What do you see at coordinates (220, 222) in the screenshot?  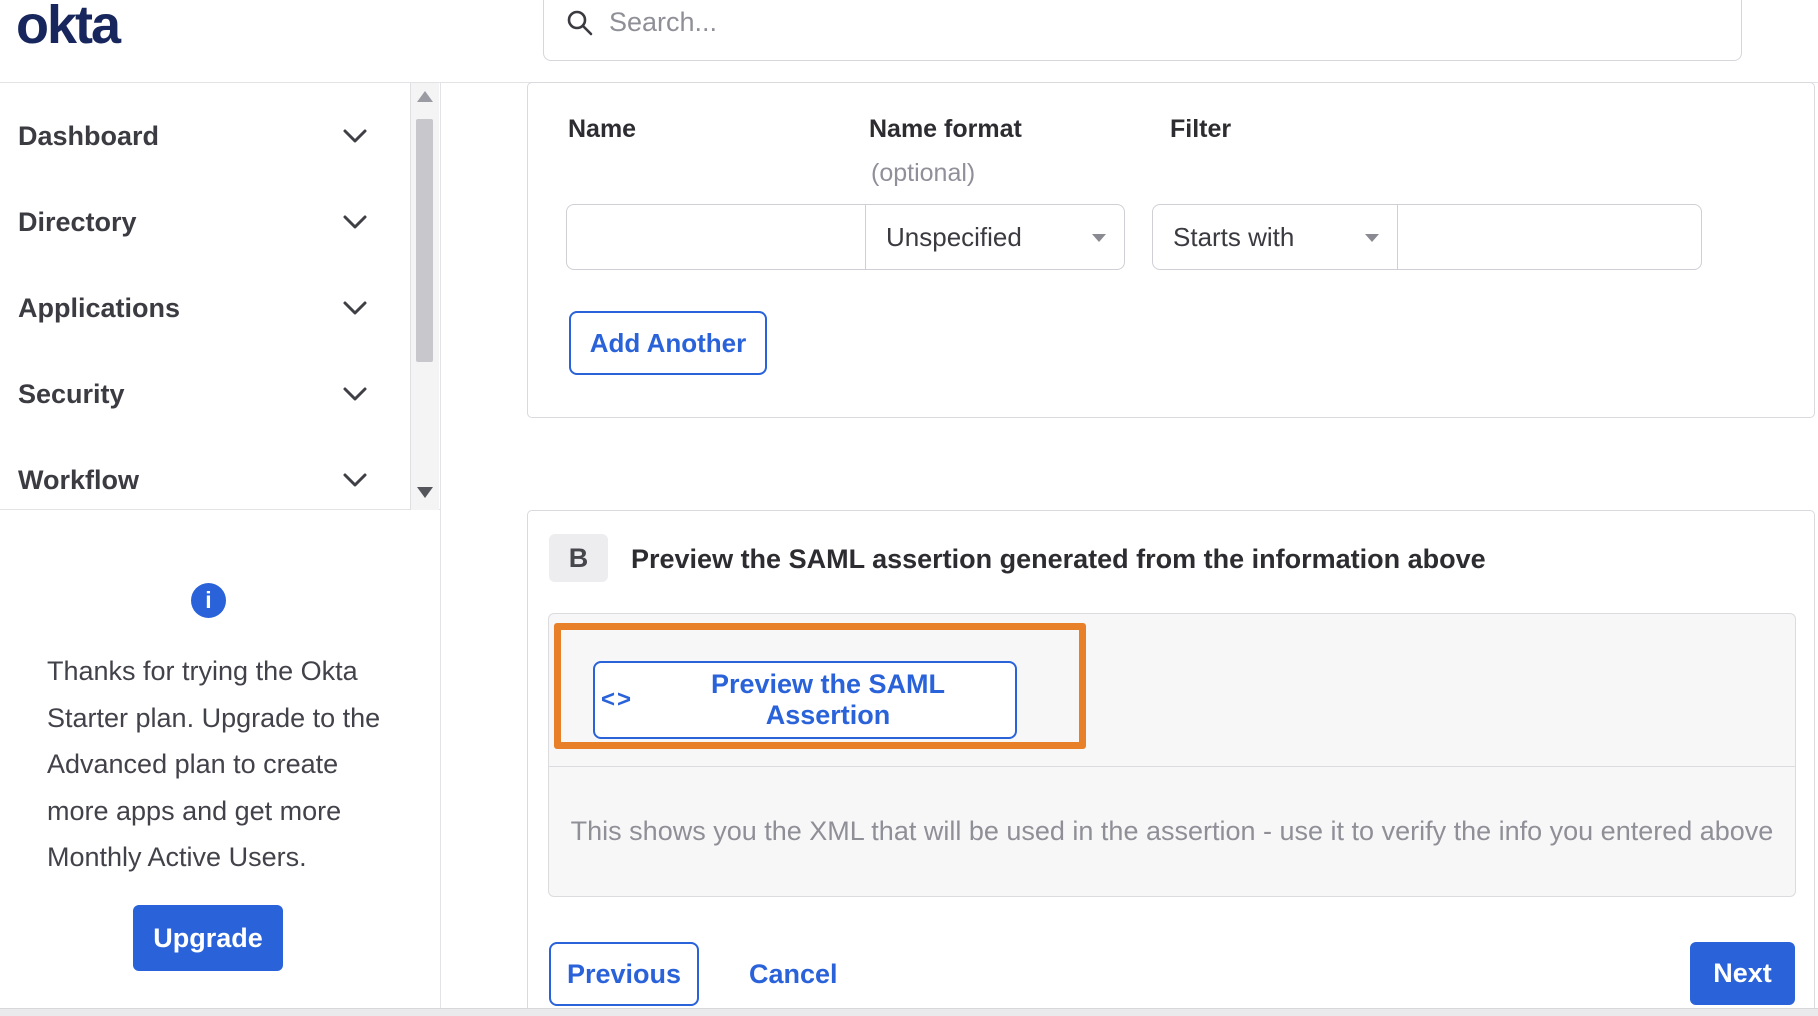 I see `sidebar-item-directory: Directory` at bounding box center [220, 222].